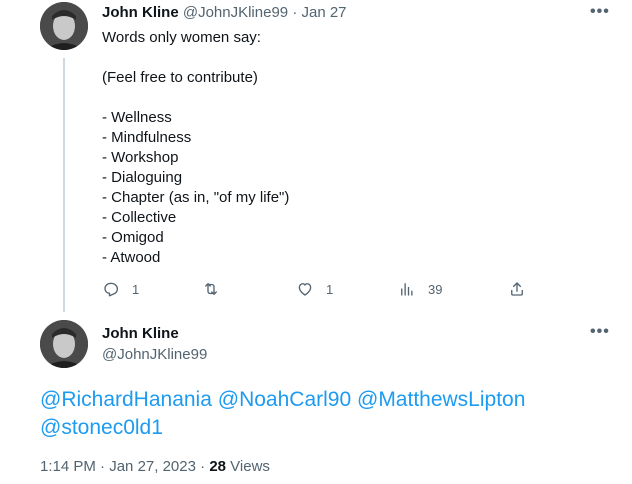 The image size is (632, 484). What do you see at coordinates (136, 289) in the screenshot?
I see `reply-count: 1` at bounding box center [136, 289].